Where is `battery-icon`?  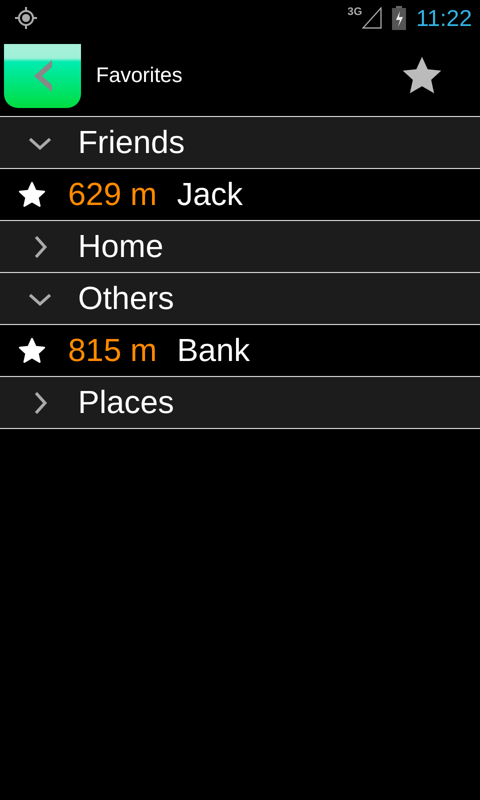 battery-icon is located at coordinates (399, 18).